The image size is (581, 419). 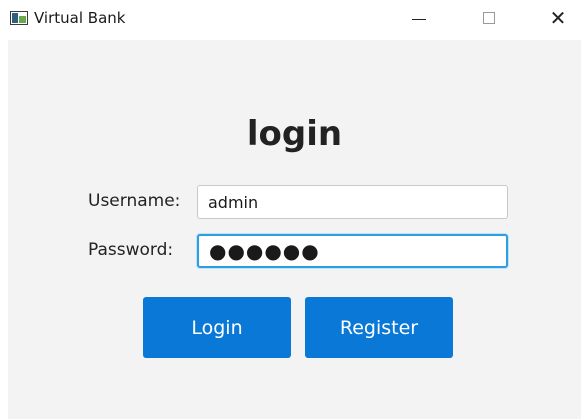 I want to click on password-input, so click(x=352, y=251).